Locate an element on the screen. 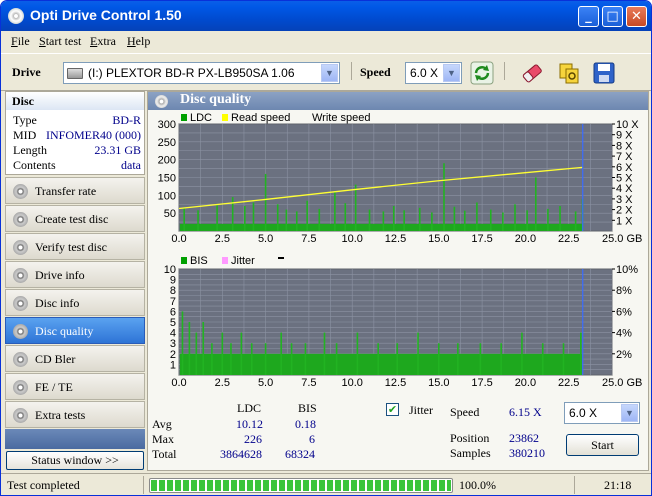  status-window-button: Status window >> is located at coordinates (75, 460).